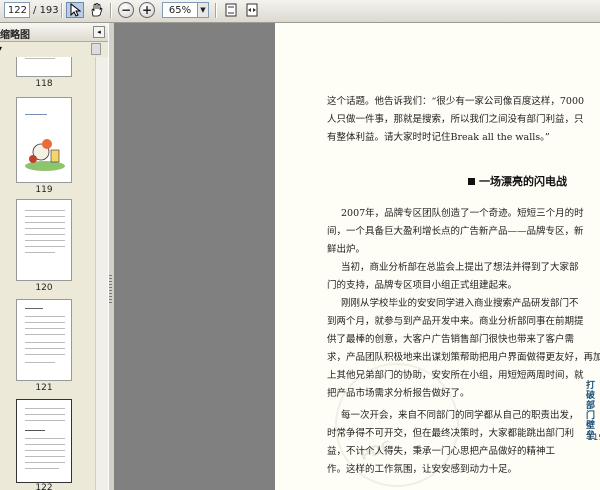  I want to click on text-line: 这个话题。他告诉我们：“很少有一家公司像百度这样，7000, so click(456, 101).